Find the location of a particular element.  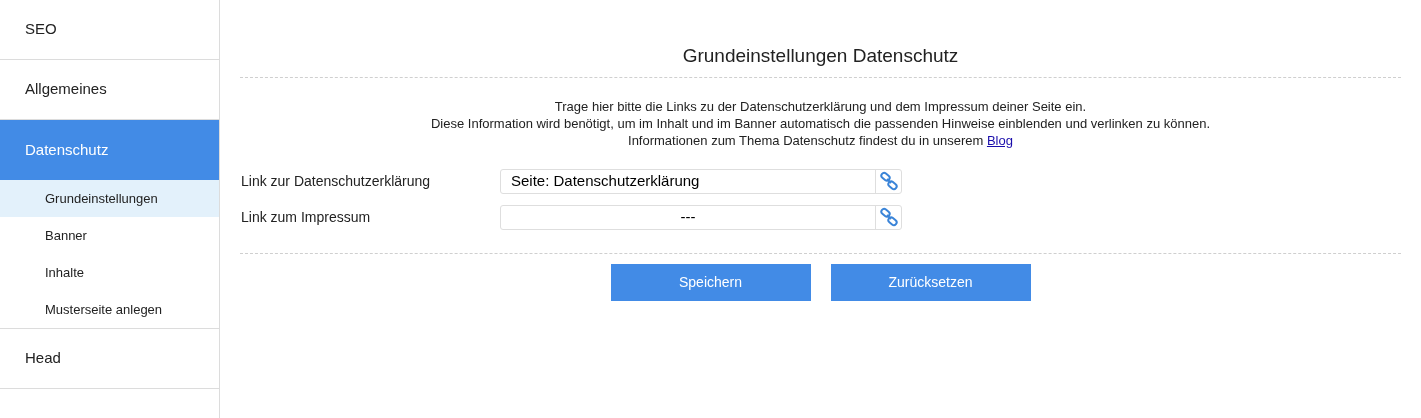

blog-link: Blog is located at coordinates (999, 140).